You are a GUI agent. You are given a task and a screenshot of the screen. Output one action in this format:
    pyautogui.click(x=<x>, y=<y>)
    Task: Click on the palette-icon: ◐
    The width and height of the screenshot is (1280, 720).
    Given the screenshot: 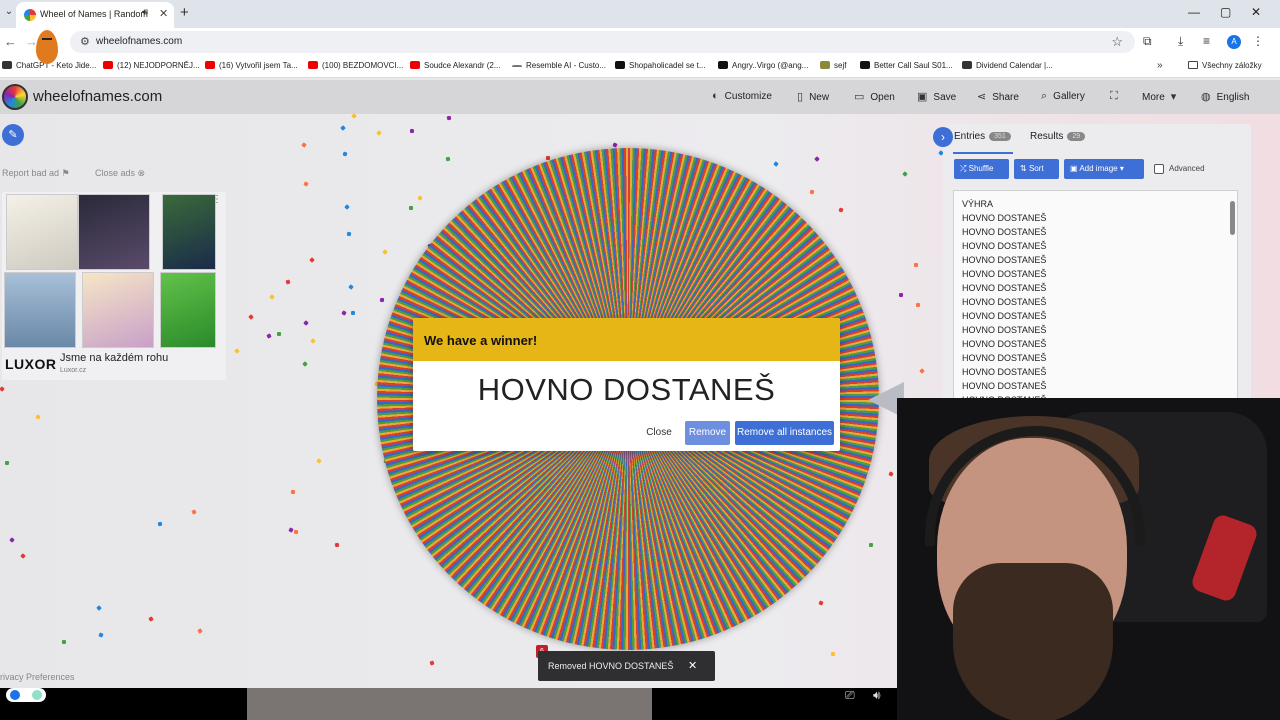 What is the action you would take?
    pyautogui.click(x=715, y=96)
    